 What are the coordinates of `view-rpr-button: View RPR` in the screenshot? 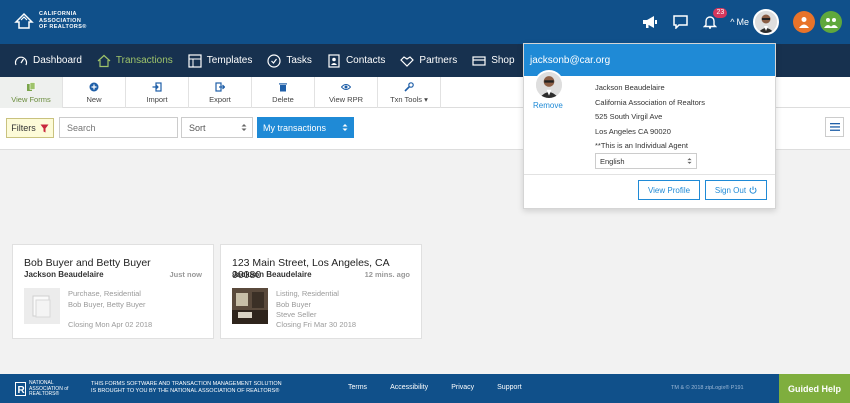 It's located at (346, 92).